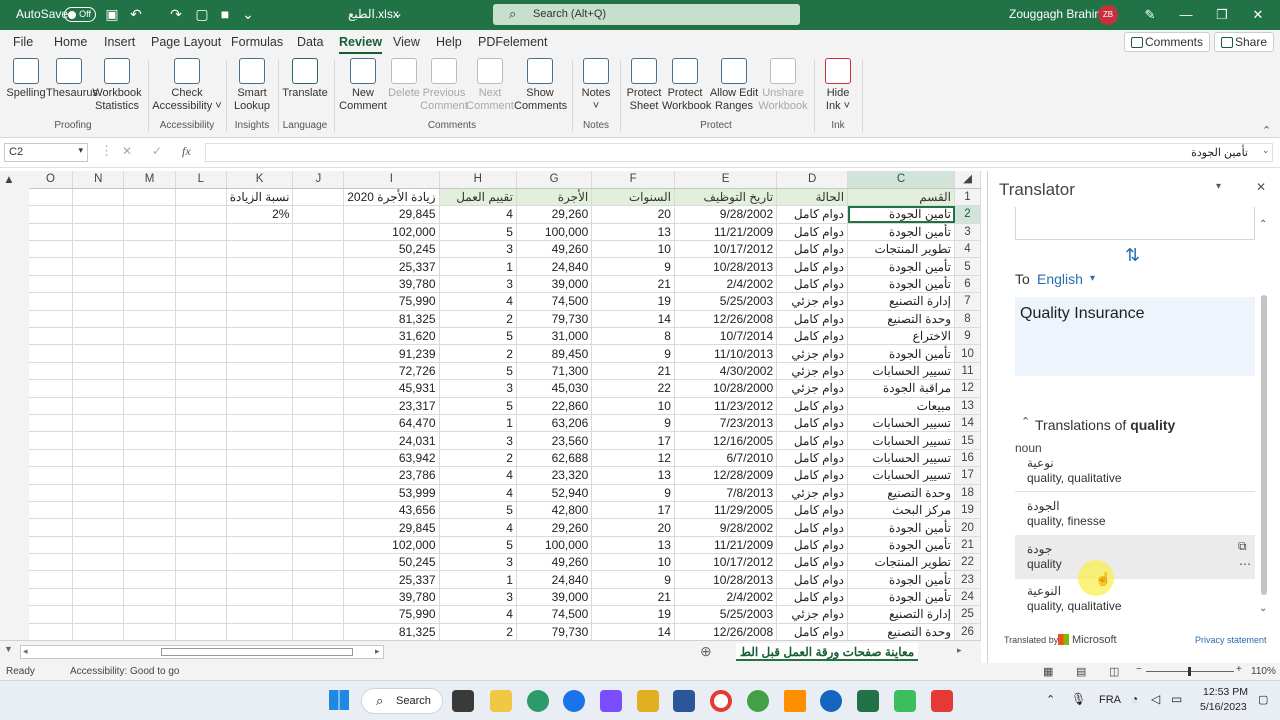 The width and height of the screenshot is (1280, 720). Describe the element at coordinates (734, 85) in the screenshot. I see `allow-edit-ranges-button: Allow Edit Ranges` at that location.